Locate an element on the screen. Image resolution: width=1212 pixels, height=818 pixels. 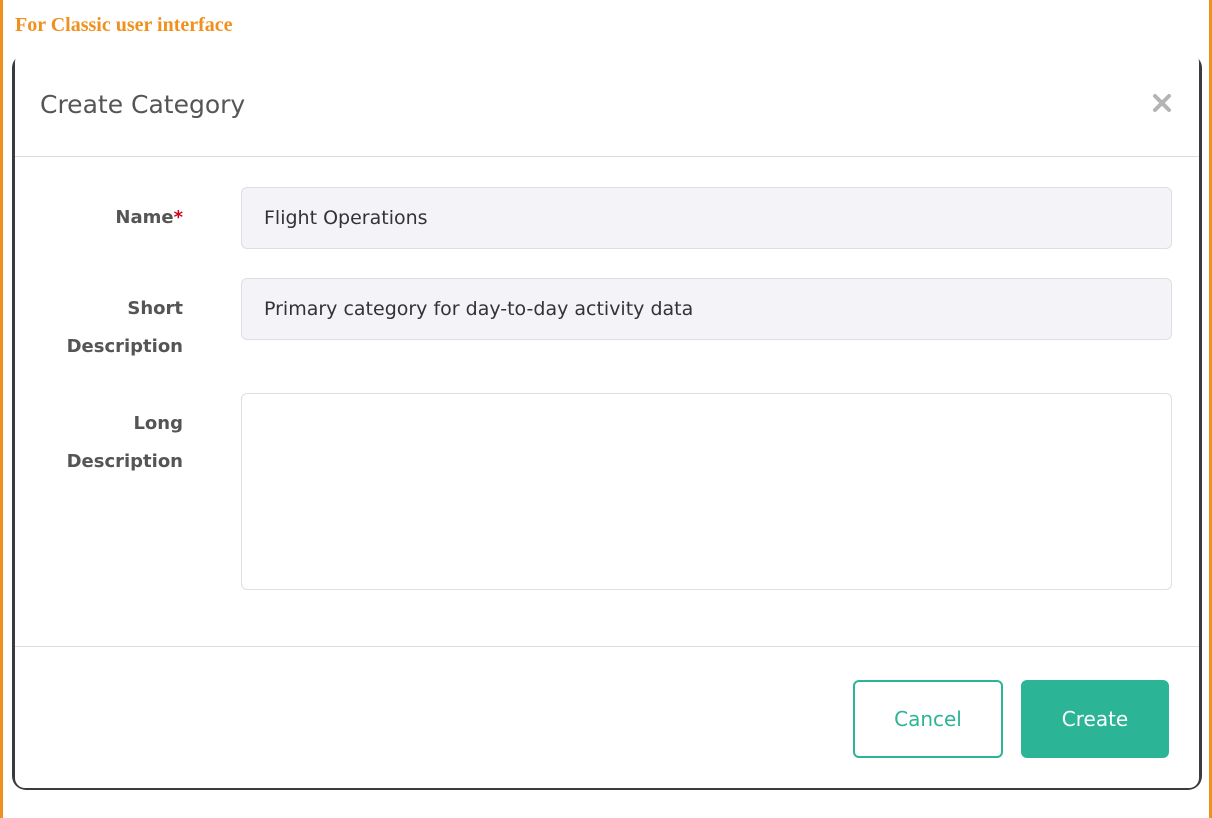
dialog-title: Create Category is located at coordinates (143, 104).